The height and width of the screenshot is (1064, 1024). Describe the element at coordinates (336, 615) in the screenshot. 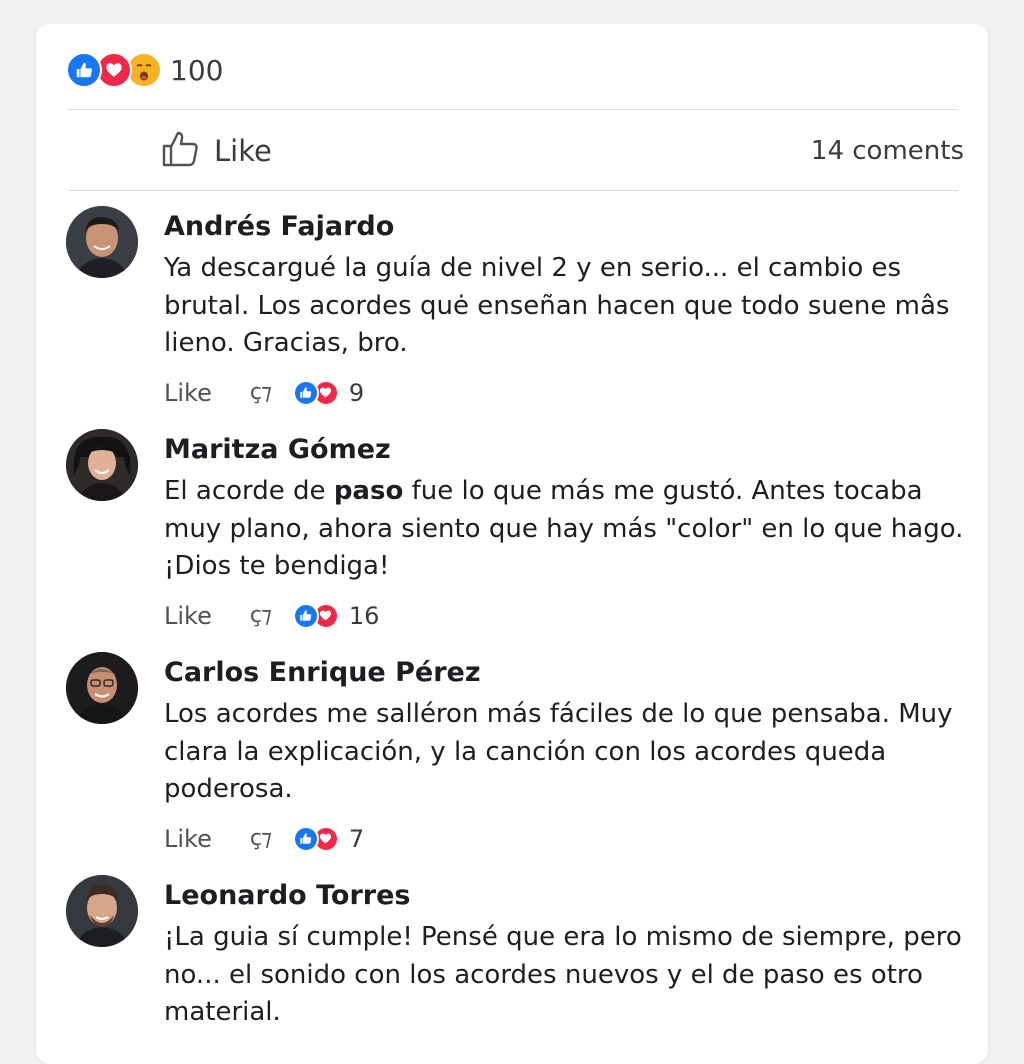

I see `comment-reactions: 16` at that location.